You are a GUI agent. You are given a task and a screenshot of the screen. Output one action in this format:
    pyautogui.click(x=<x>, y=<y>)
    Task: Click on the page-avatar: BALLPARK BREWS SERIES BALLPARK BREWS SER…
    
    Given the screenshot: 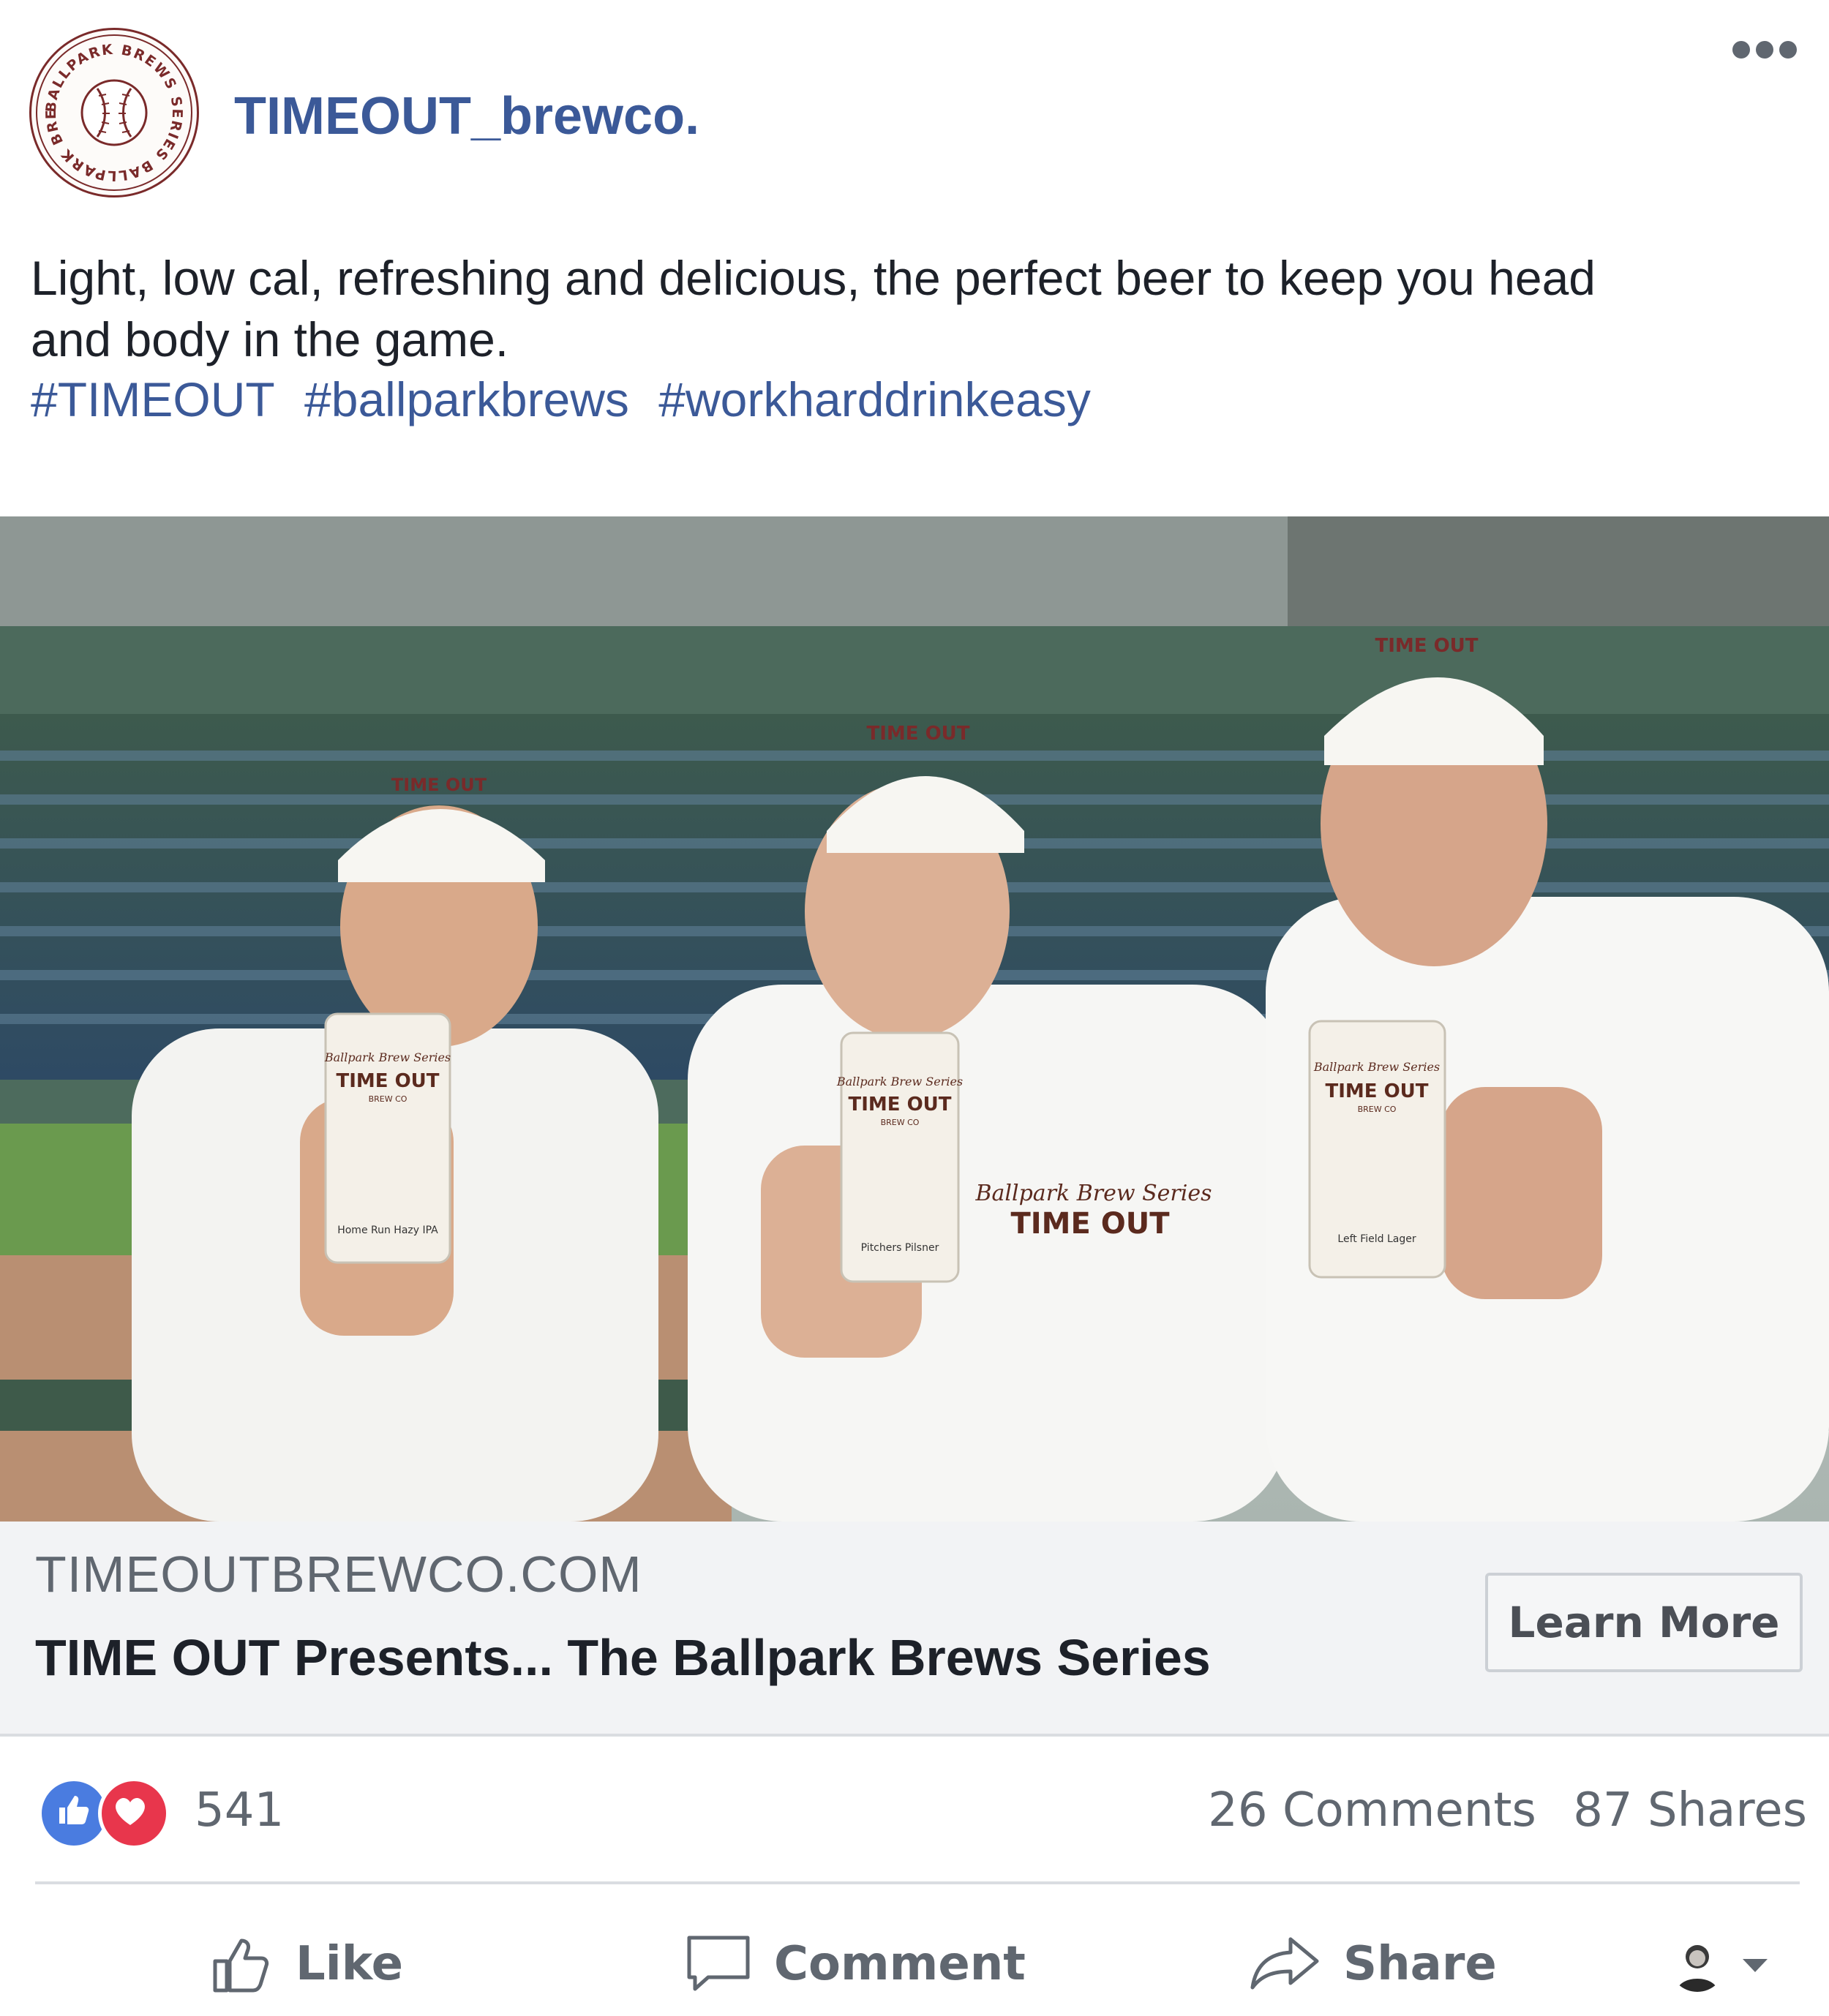 What is the action you would take?
    pyautogui.click(x=111, y=108)
    